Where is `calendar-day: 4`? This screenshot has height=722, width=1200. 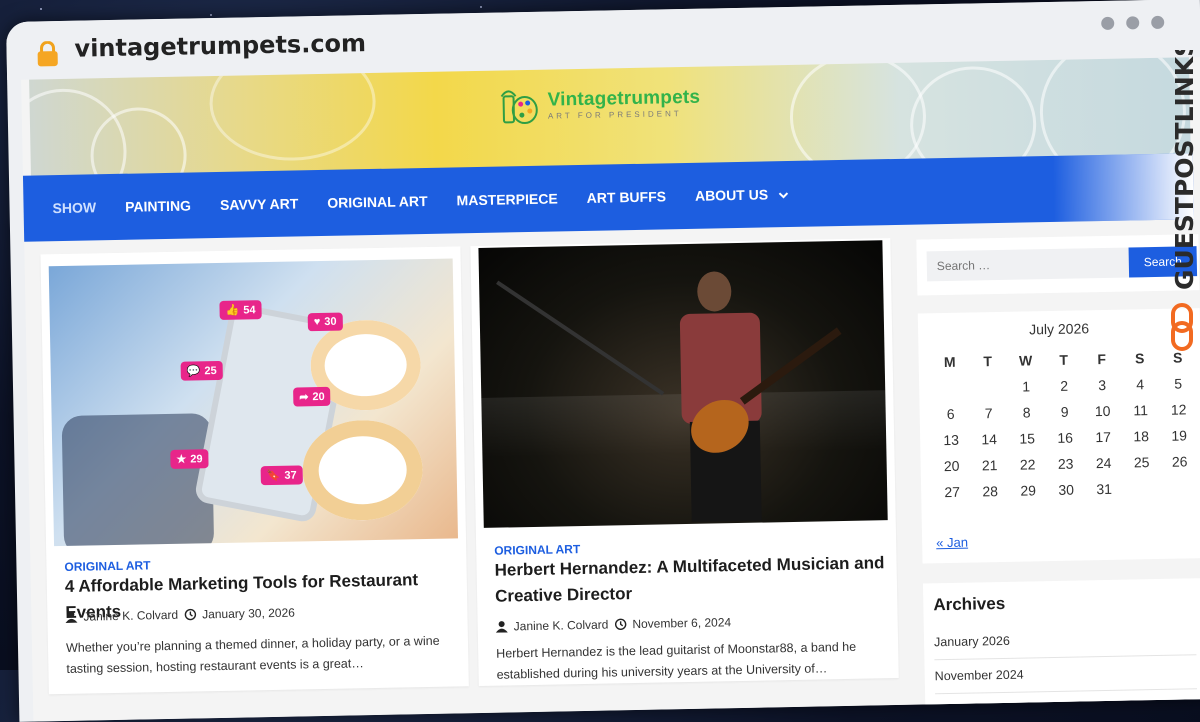 calendar-day: 4 is located at coordinates (1140, 384).